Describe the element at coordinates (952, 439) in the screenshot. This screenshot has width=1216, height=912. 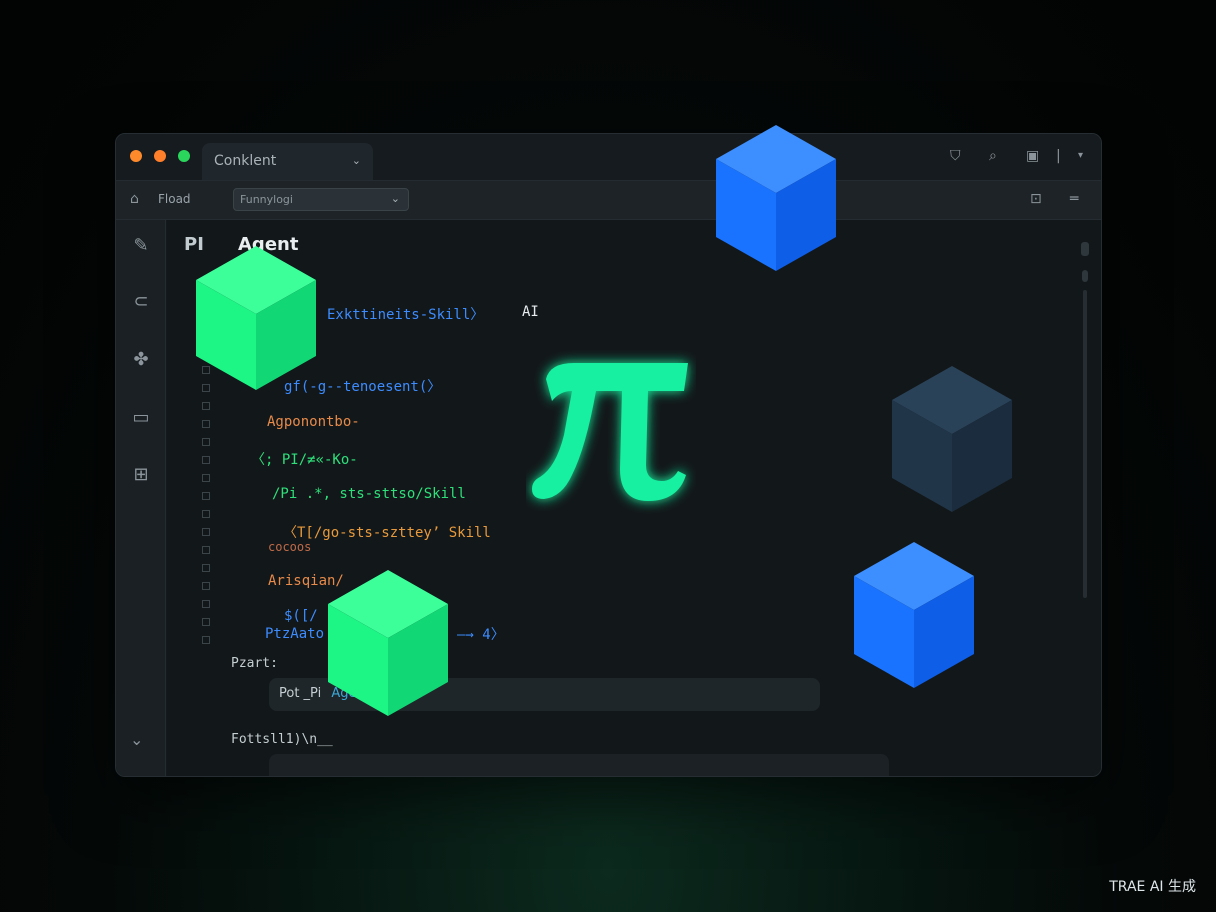
I see `dark-cube` at that location.